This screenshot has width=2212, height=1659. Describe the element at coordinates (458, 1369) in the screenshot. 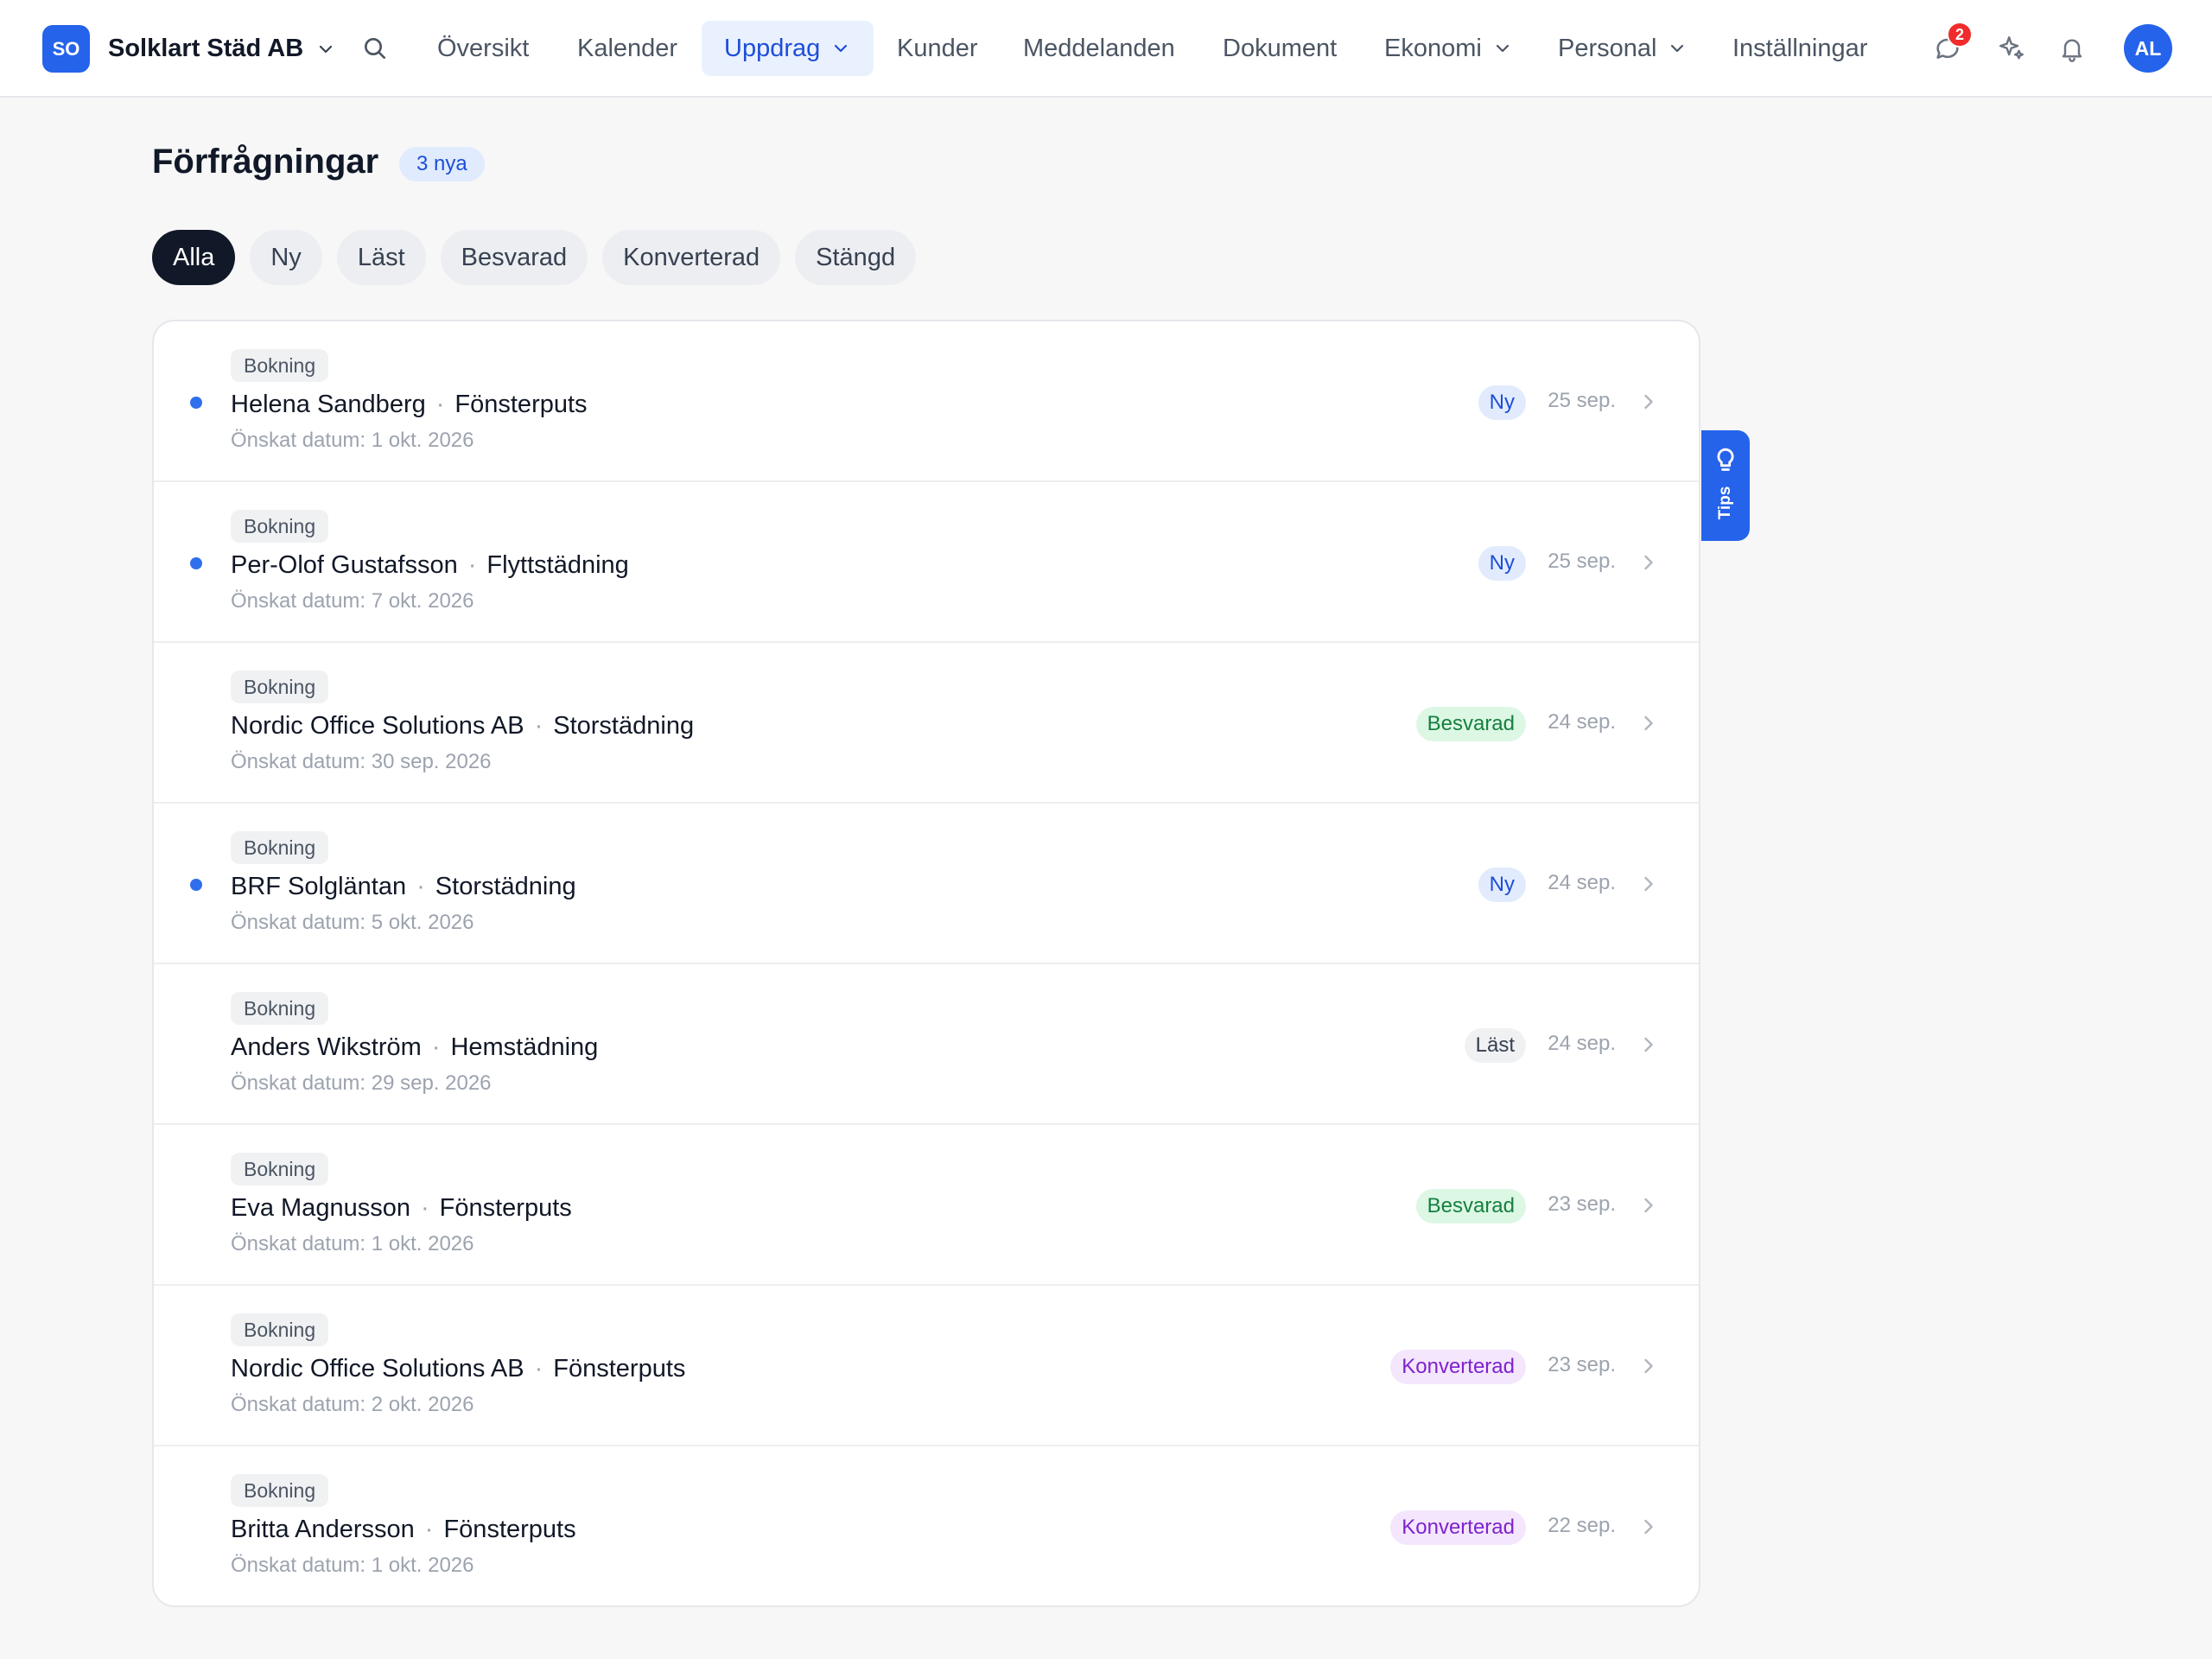

I see `request-title: Nordic Office Solutions AB · Fönsterputs` at that location.